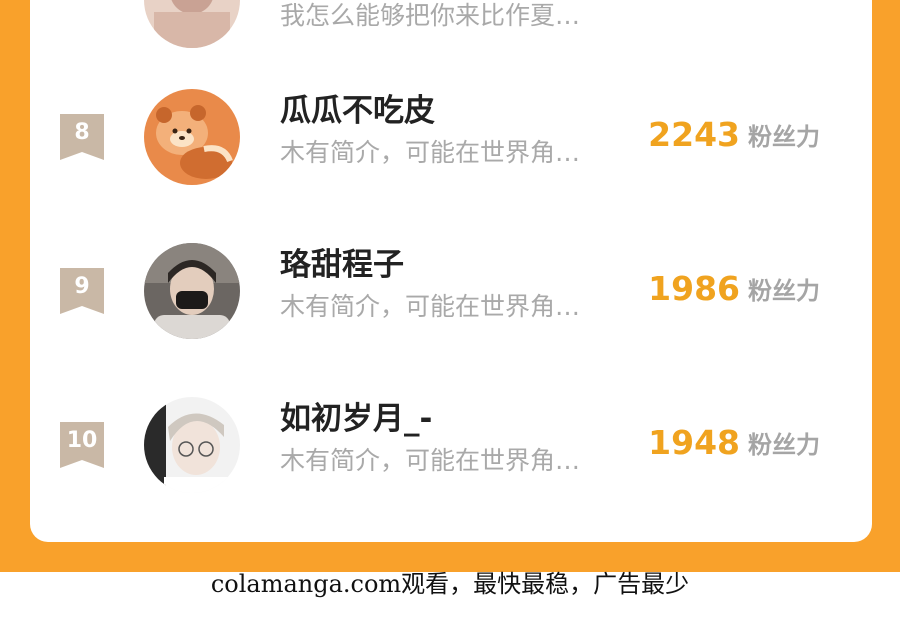 Image resolution: width=900 pixels, height=633 pixels. Describe the element at coordinates (192, 291) in the screenshot. I see `masked-person-avatar` at that location.